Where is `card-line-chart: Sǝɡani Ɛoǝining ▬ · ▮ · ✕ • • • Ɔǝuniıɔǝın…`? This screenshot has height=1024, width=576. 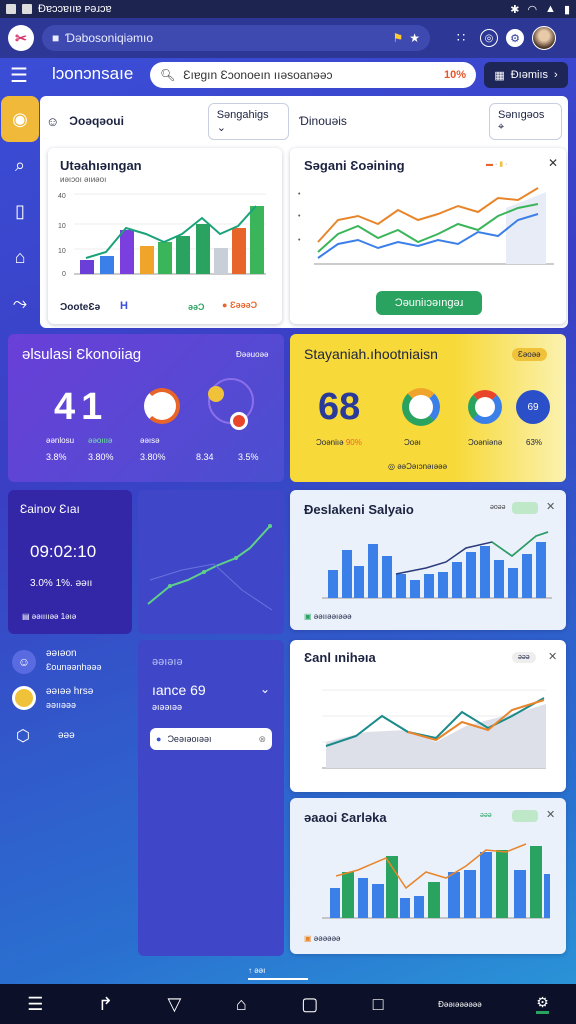 card-line-chart: Sǝɡani Ɛoǝining ▬ · ▮ · ✕ • • • Ɔǝuniıɔǝın… is located at coordinates (428, 236).